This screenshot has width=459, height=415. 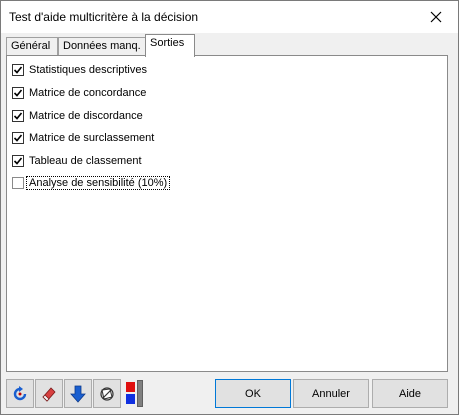 I want to click on close-button, so click(x=436, y=17).